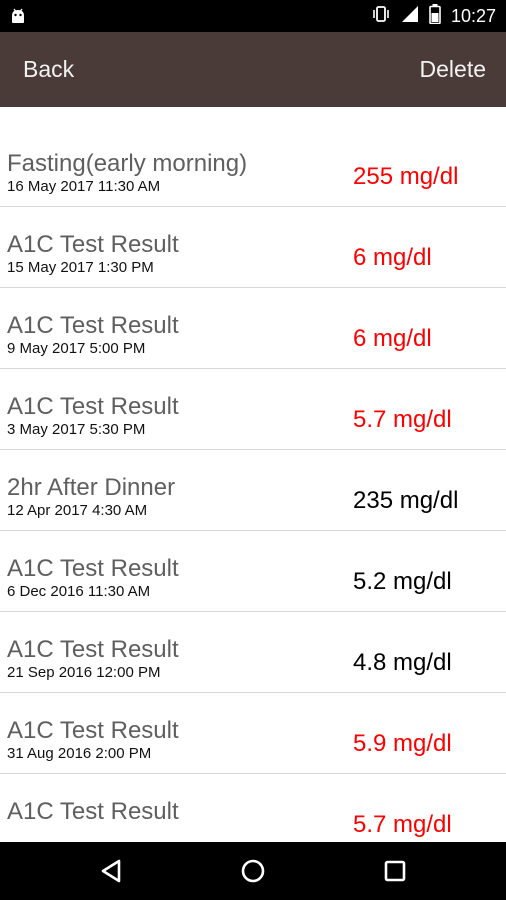  What do you see at coordinates (435, 16) in the screenshot?
I see `battery-icon` at bounding box center [435, 16].